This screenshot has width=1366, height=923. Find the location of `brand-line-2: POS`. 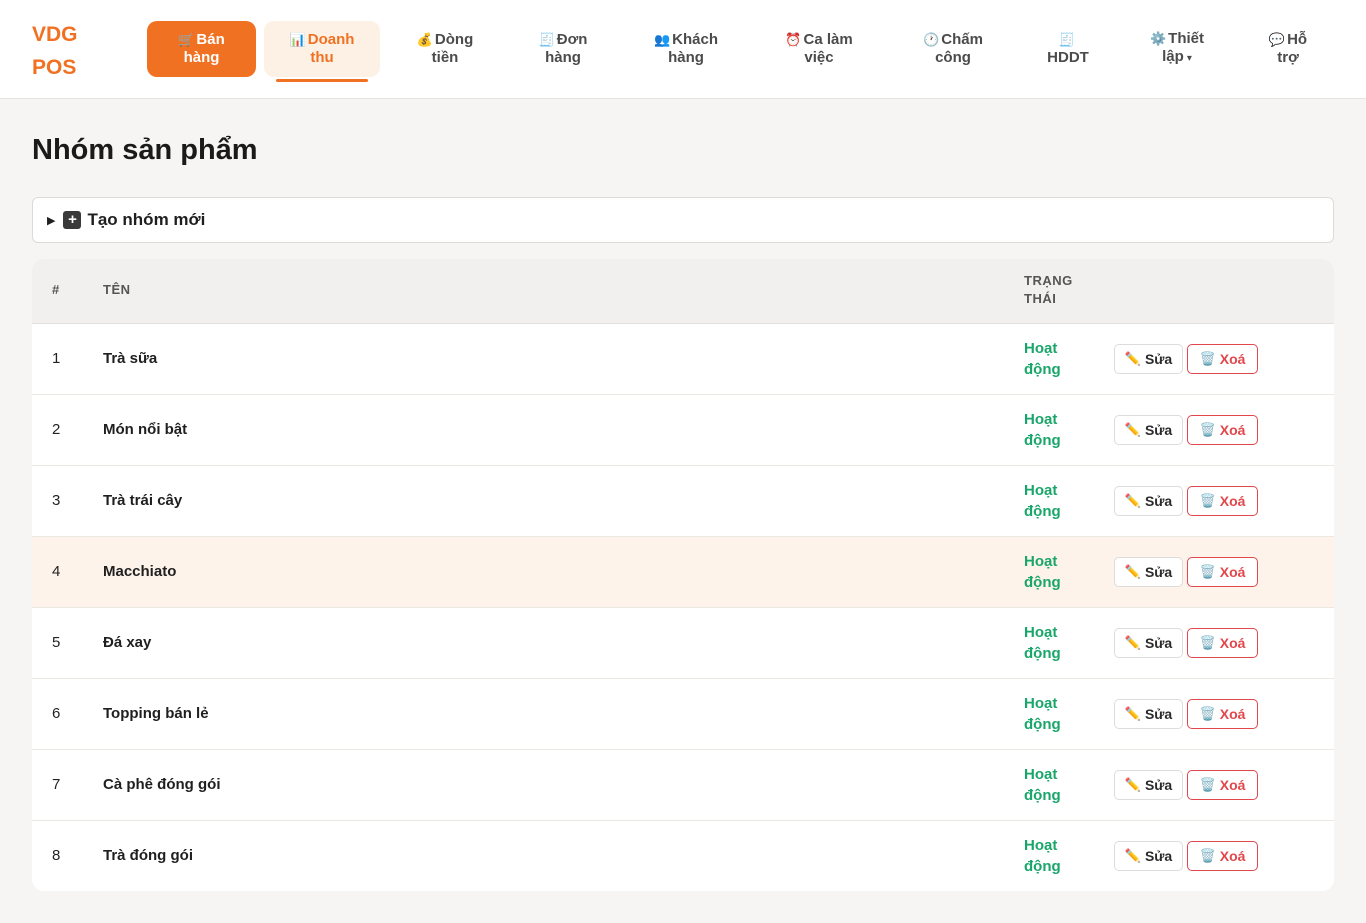

brand-line-2: POS is located at coordinates (54, 67).